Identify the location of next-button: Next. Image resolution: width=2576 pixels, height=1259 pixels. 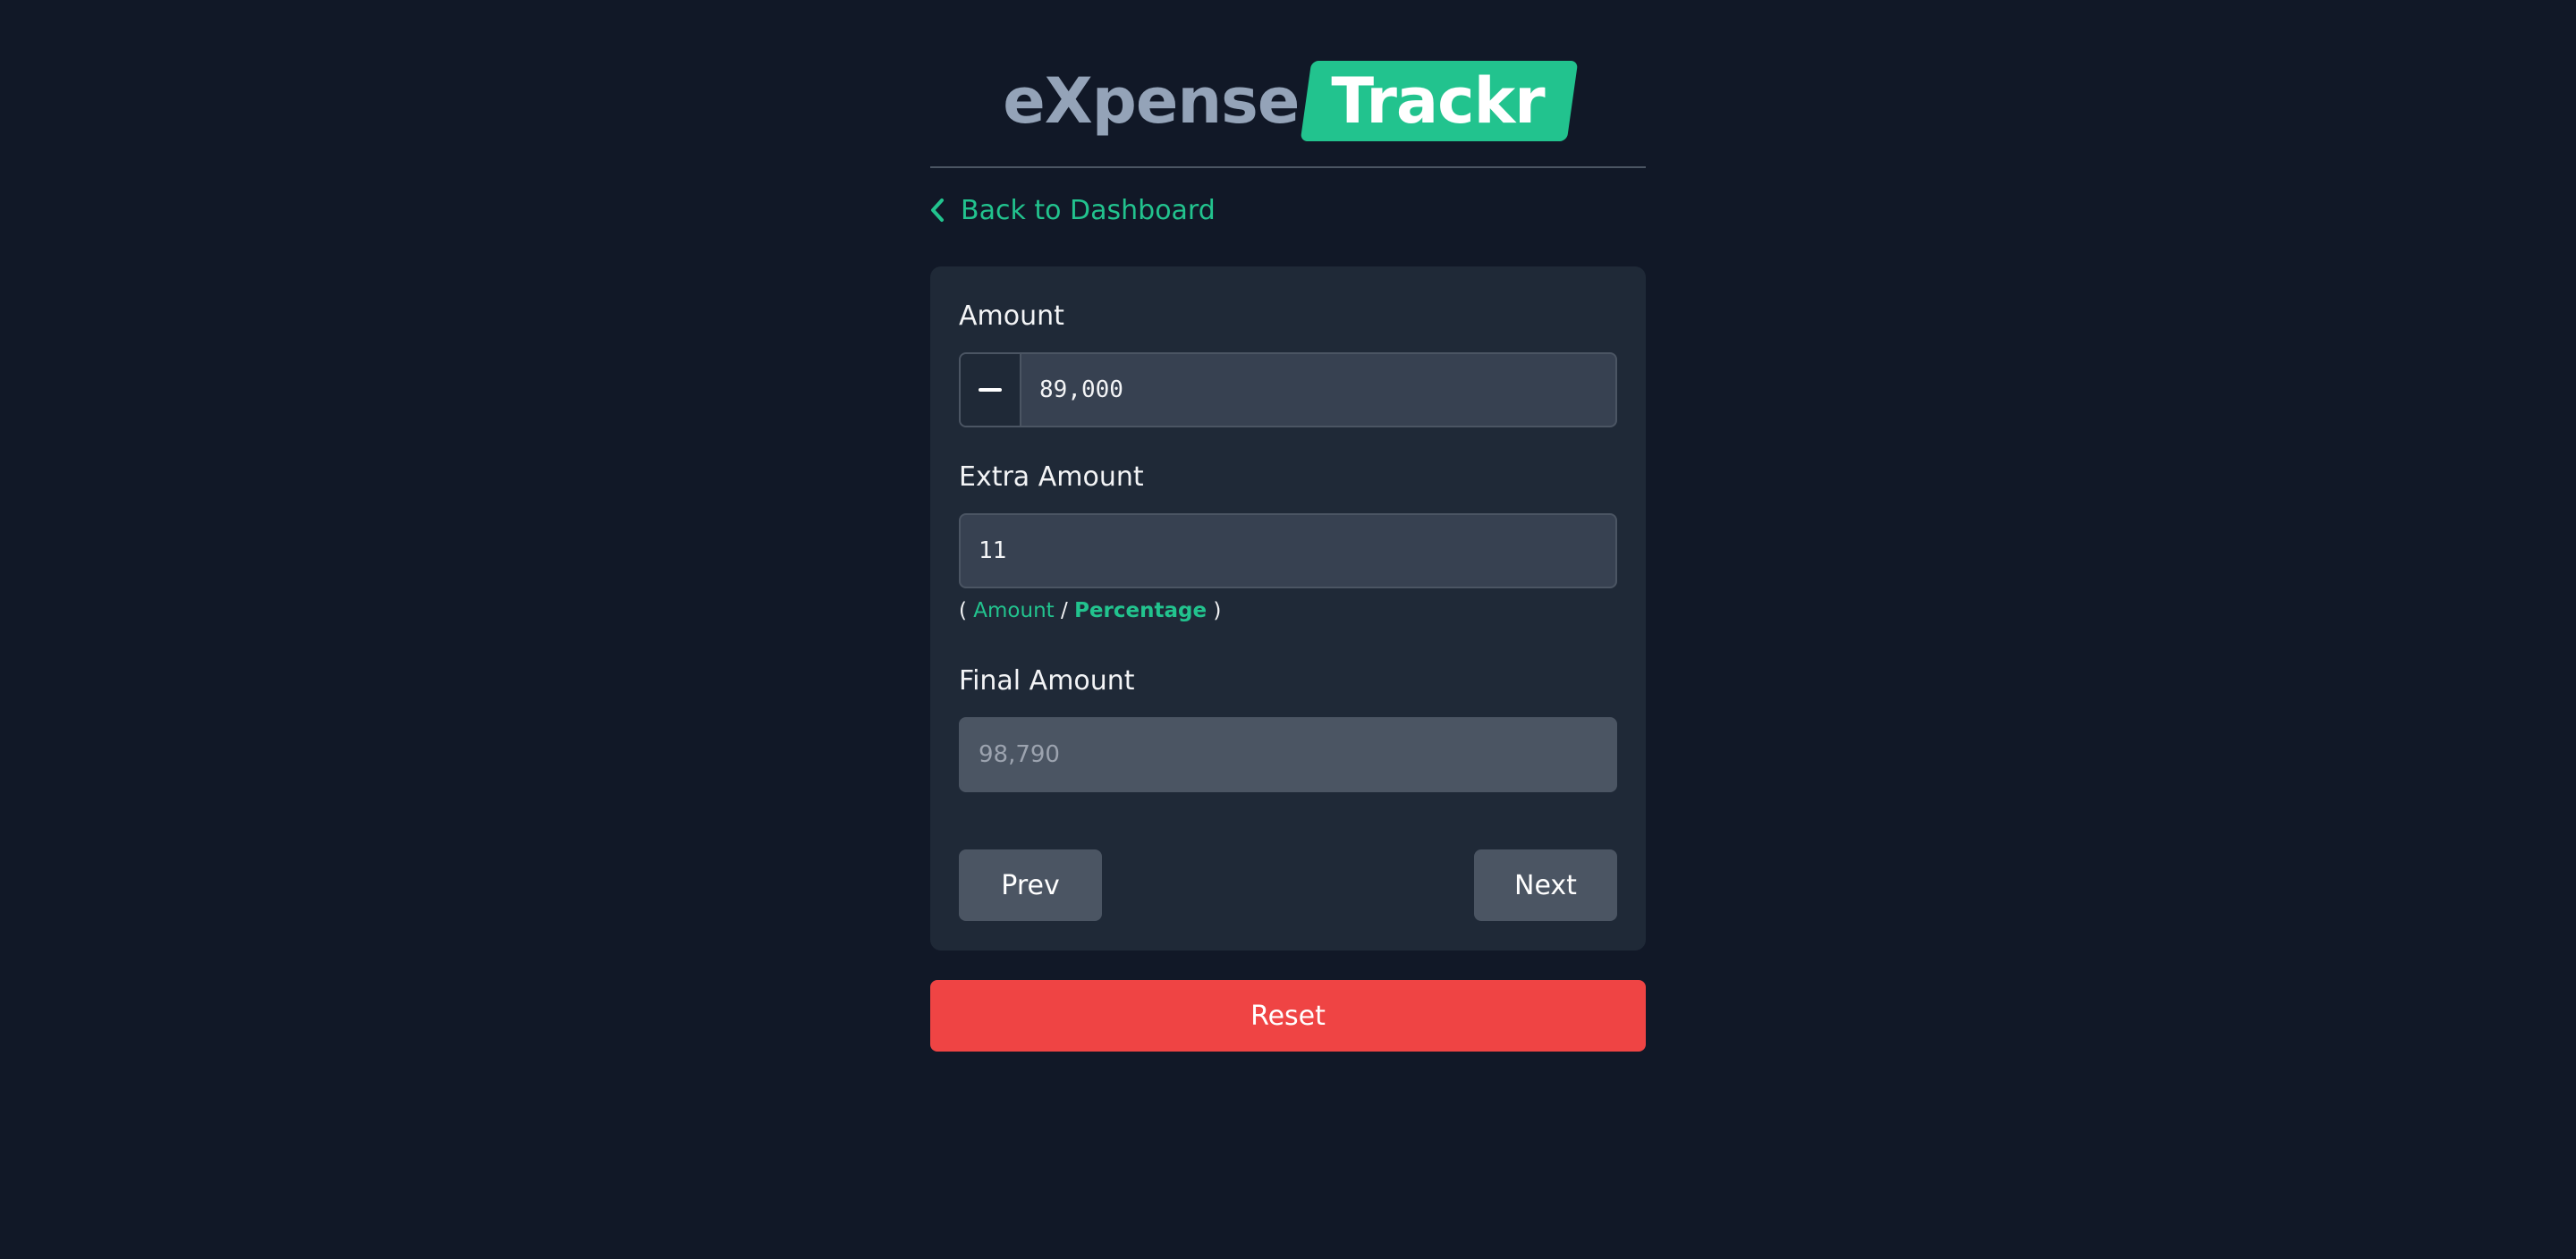
(1545, 885).